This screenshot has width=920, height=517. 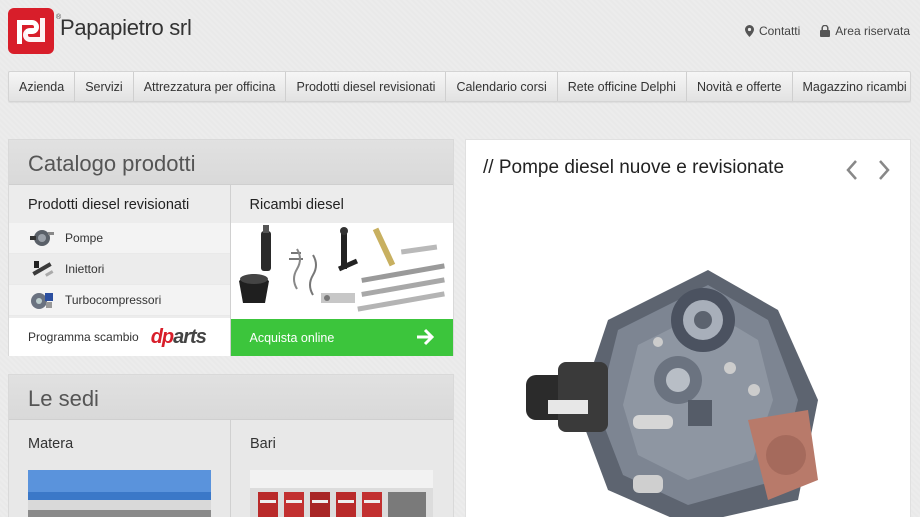 I want to click on arrow-right-icon, so click(x=426, y=337).